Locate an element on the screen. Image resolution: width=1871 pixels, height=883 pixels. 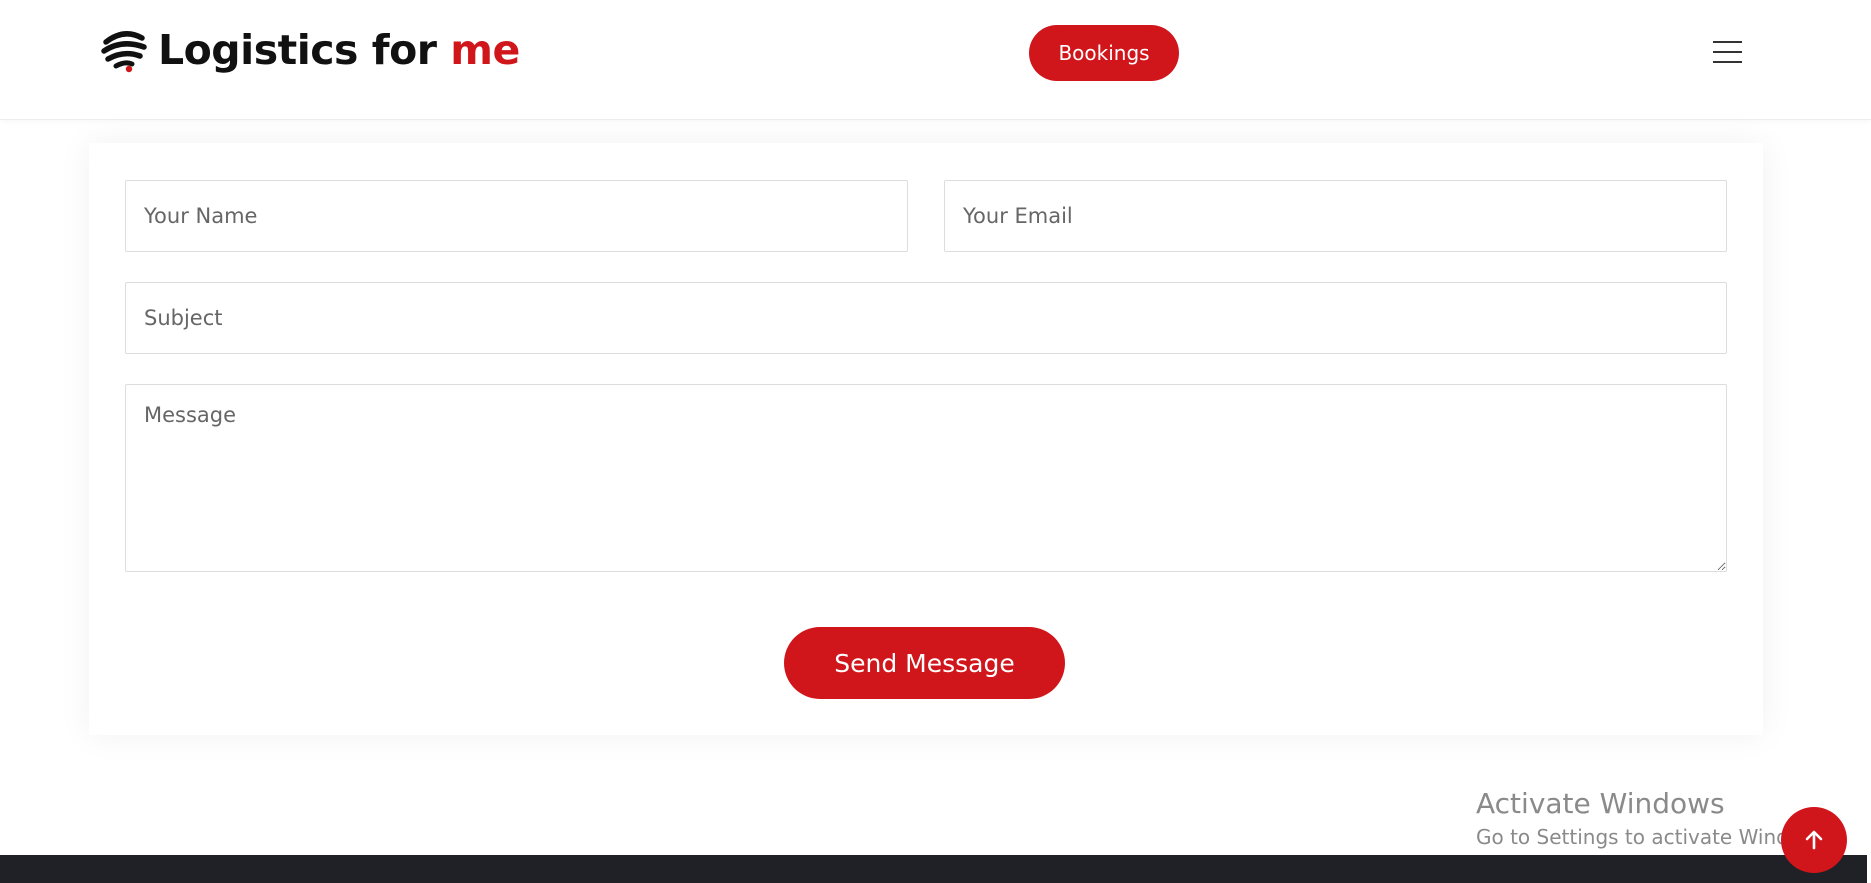
footer-strip is located at coordinates (933, 869).